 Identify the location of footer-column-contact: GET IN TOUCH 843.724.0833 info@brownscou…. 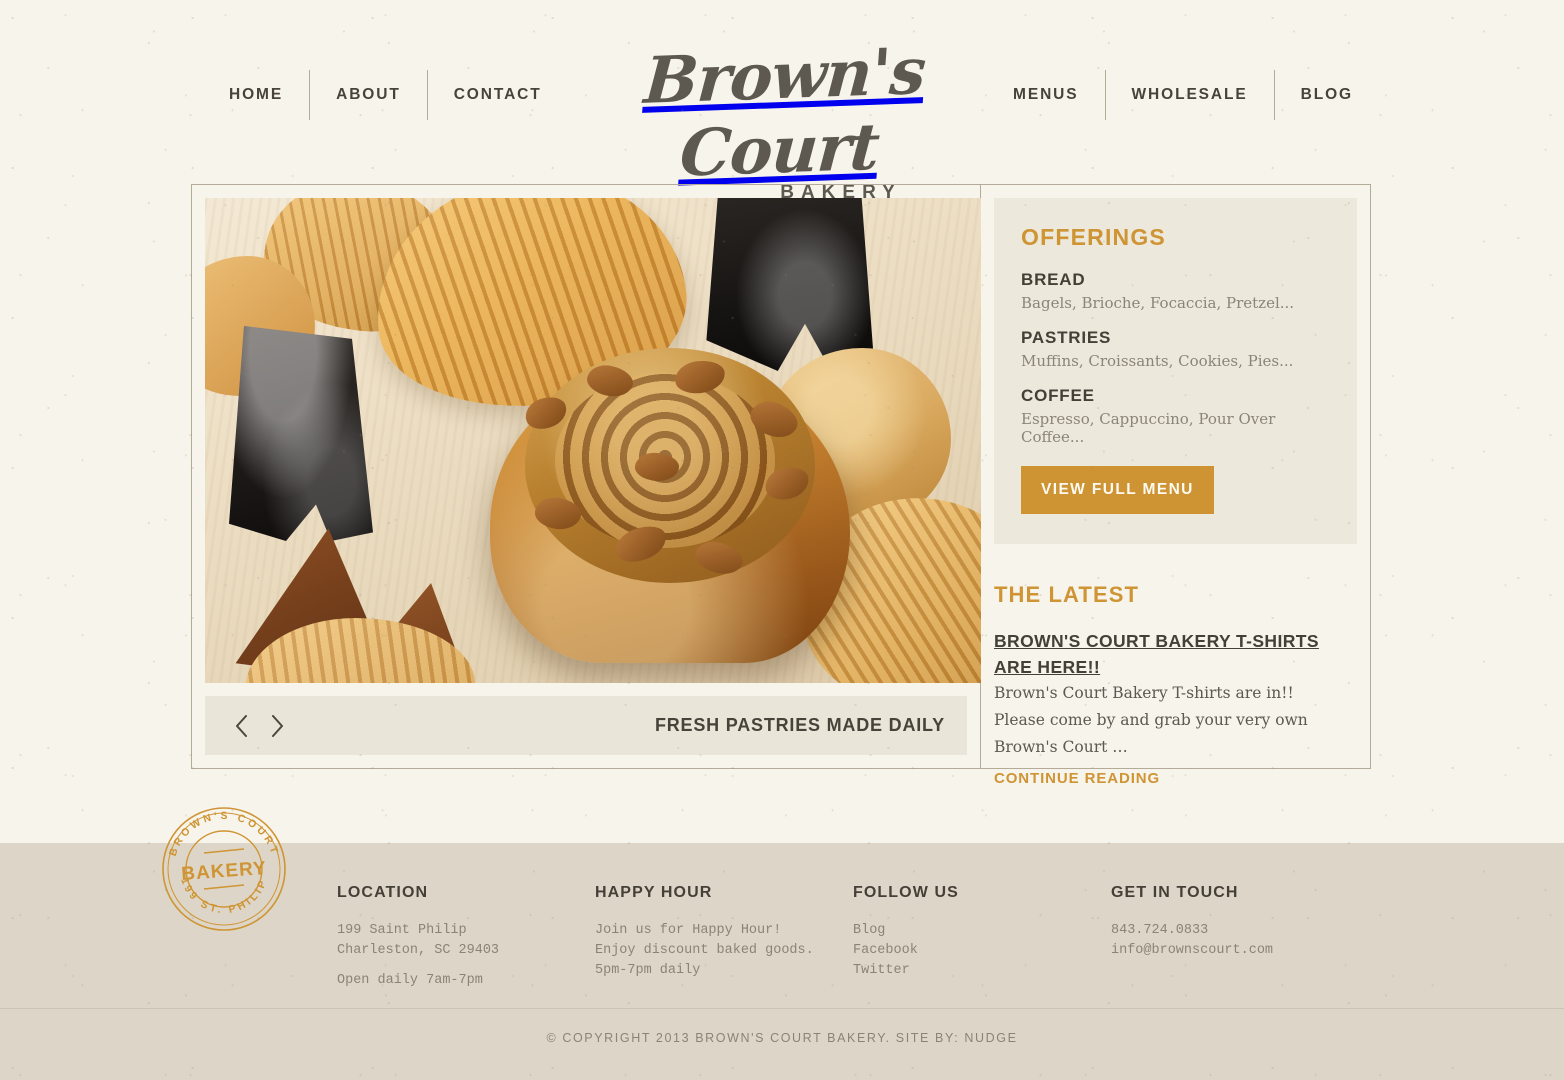
(1251, 946).